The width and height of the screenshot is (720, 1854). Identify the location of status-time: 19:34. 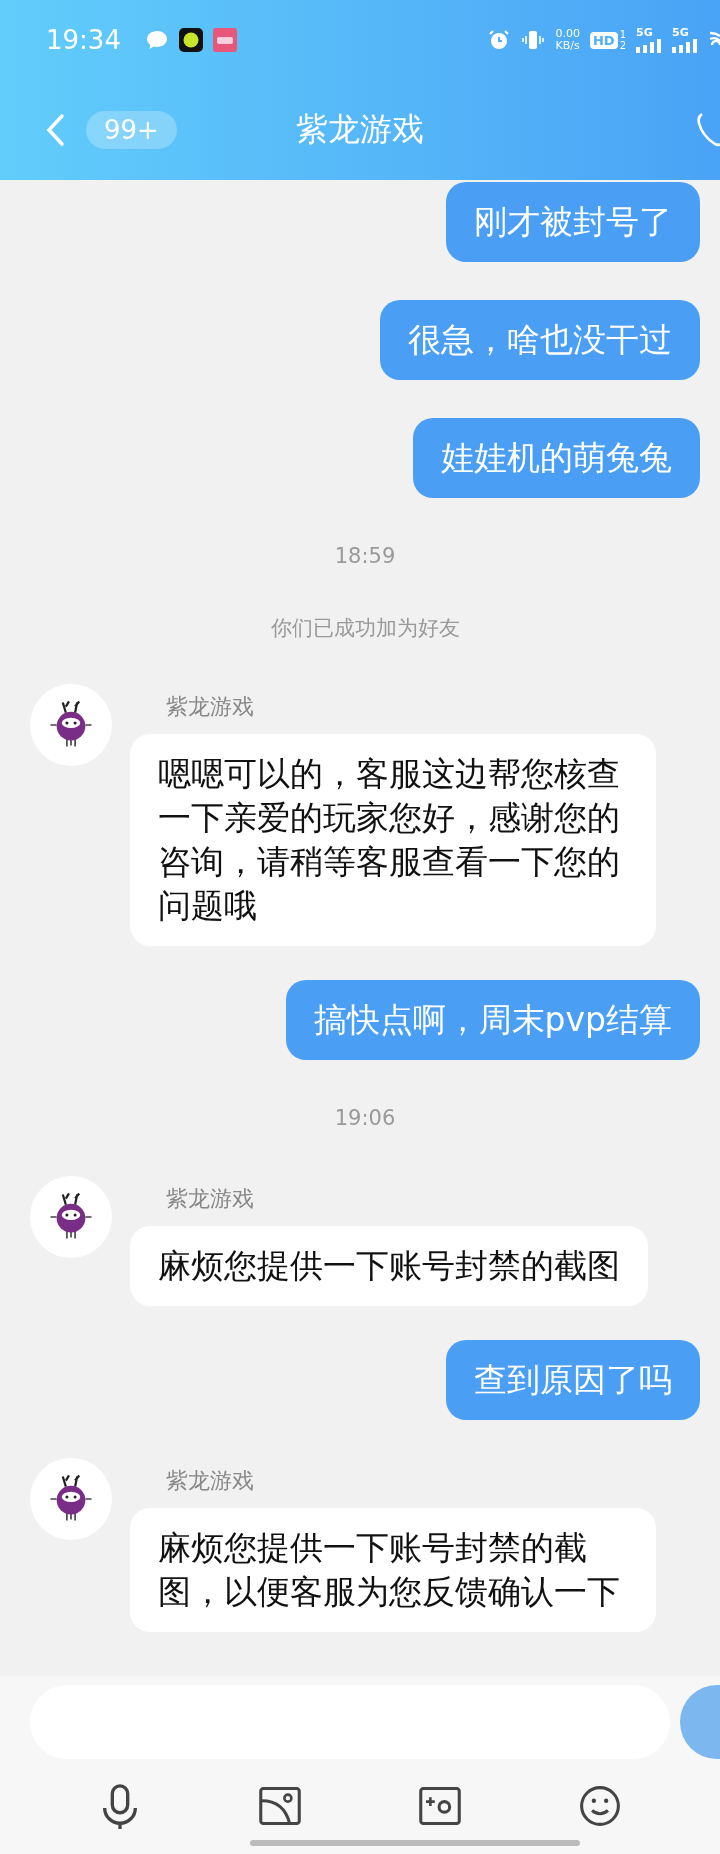
(83, 40).